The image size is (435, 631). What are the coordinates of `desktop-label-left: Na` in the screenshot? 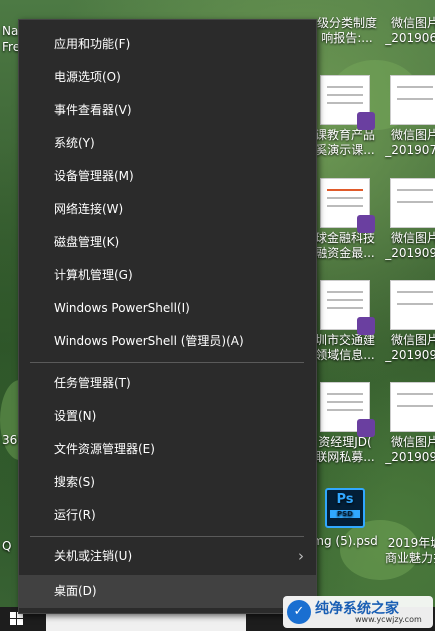 It's located at (10, 31).